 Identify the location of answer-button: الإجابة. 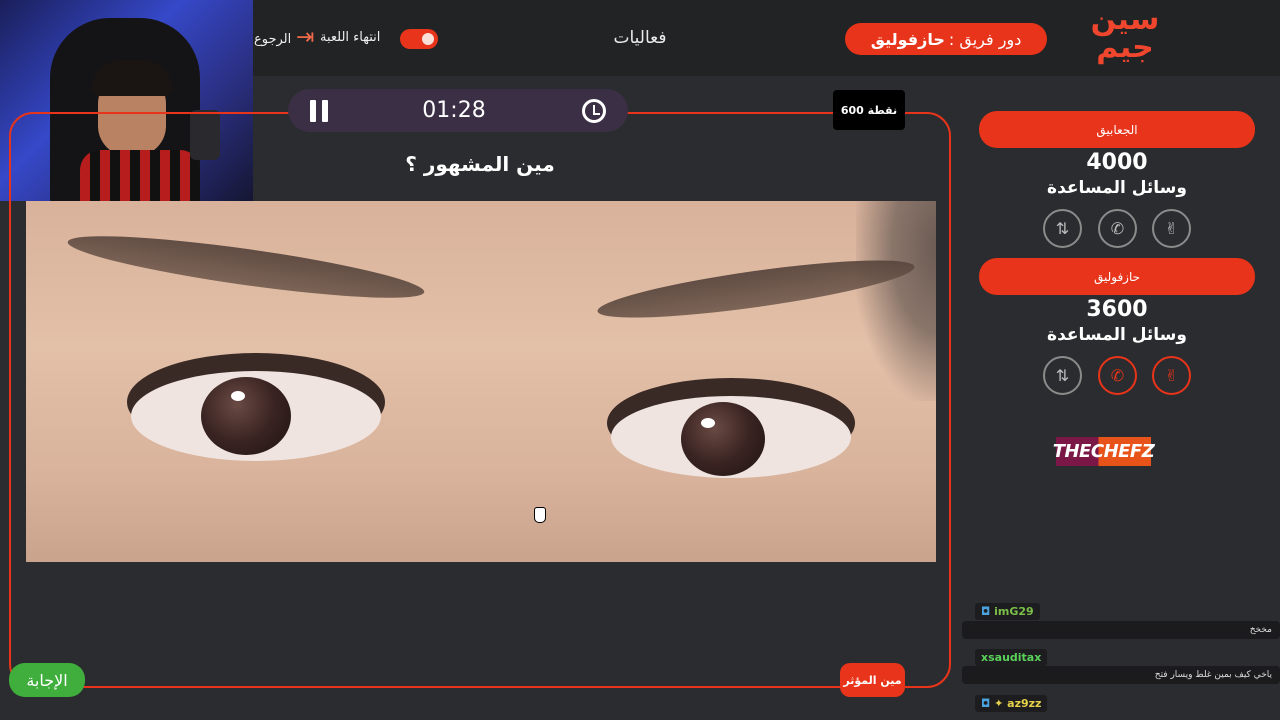
(47, 680).